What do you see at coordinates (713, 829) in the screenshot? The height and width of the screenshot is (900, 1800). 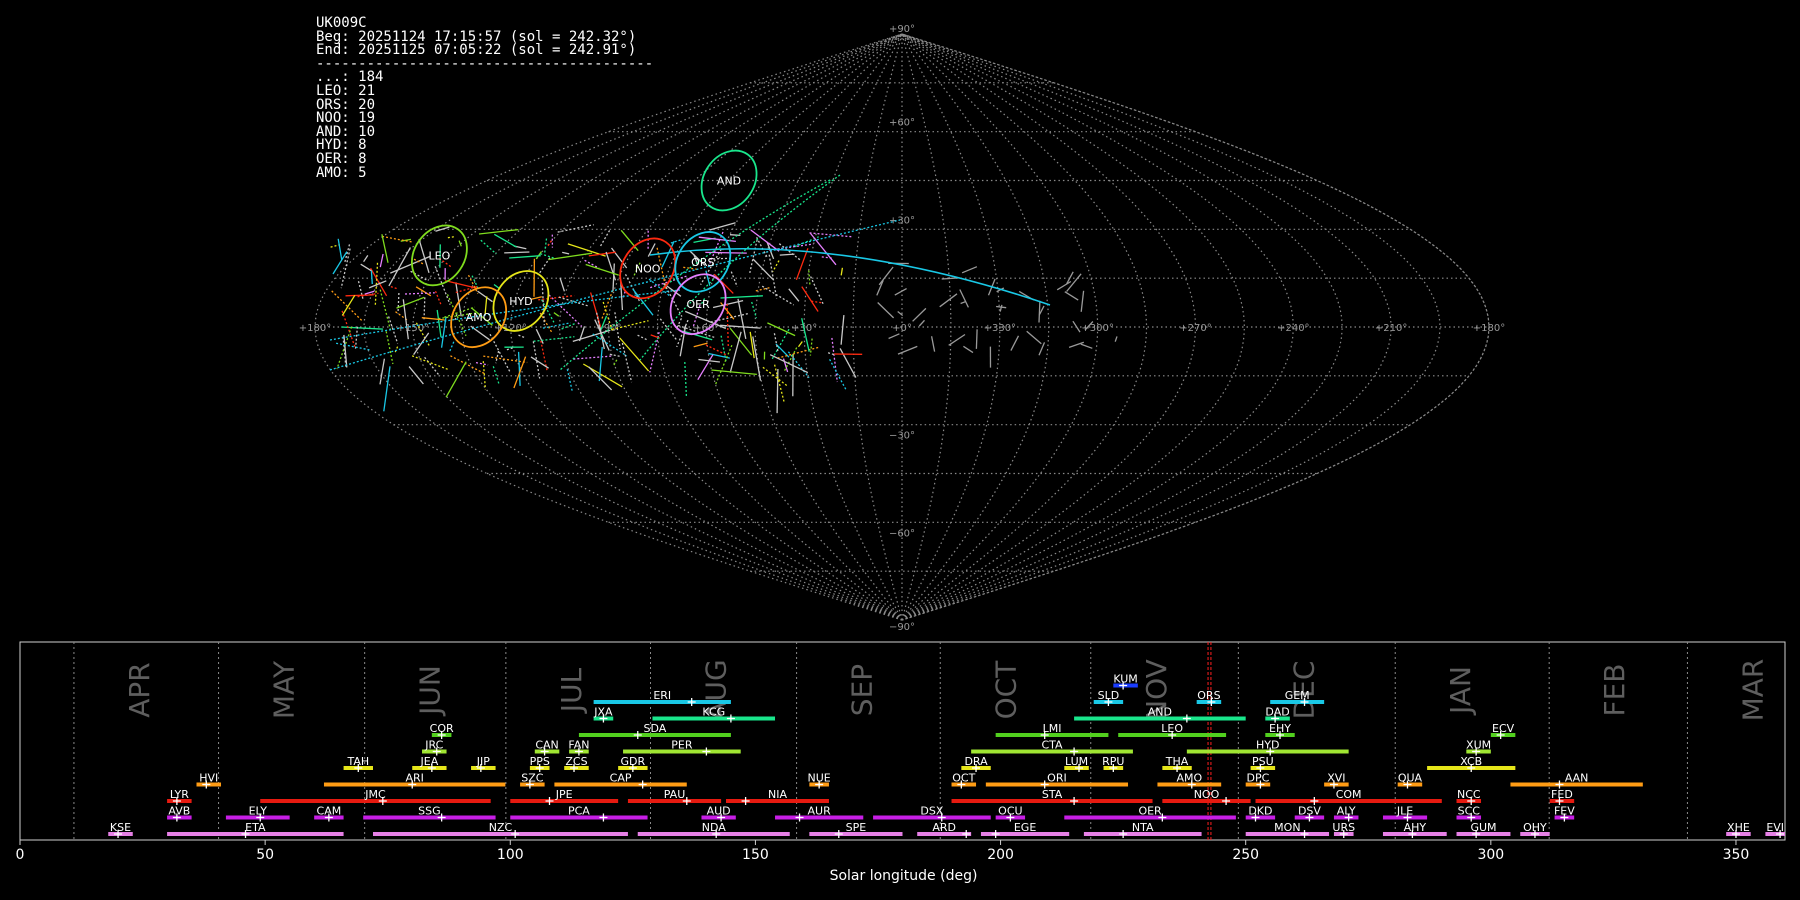 I see `shower-nda: NDA` at bounding box center [713, 829].